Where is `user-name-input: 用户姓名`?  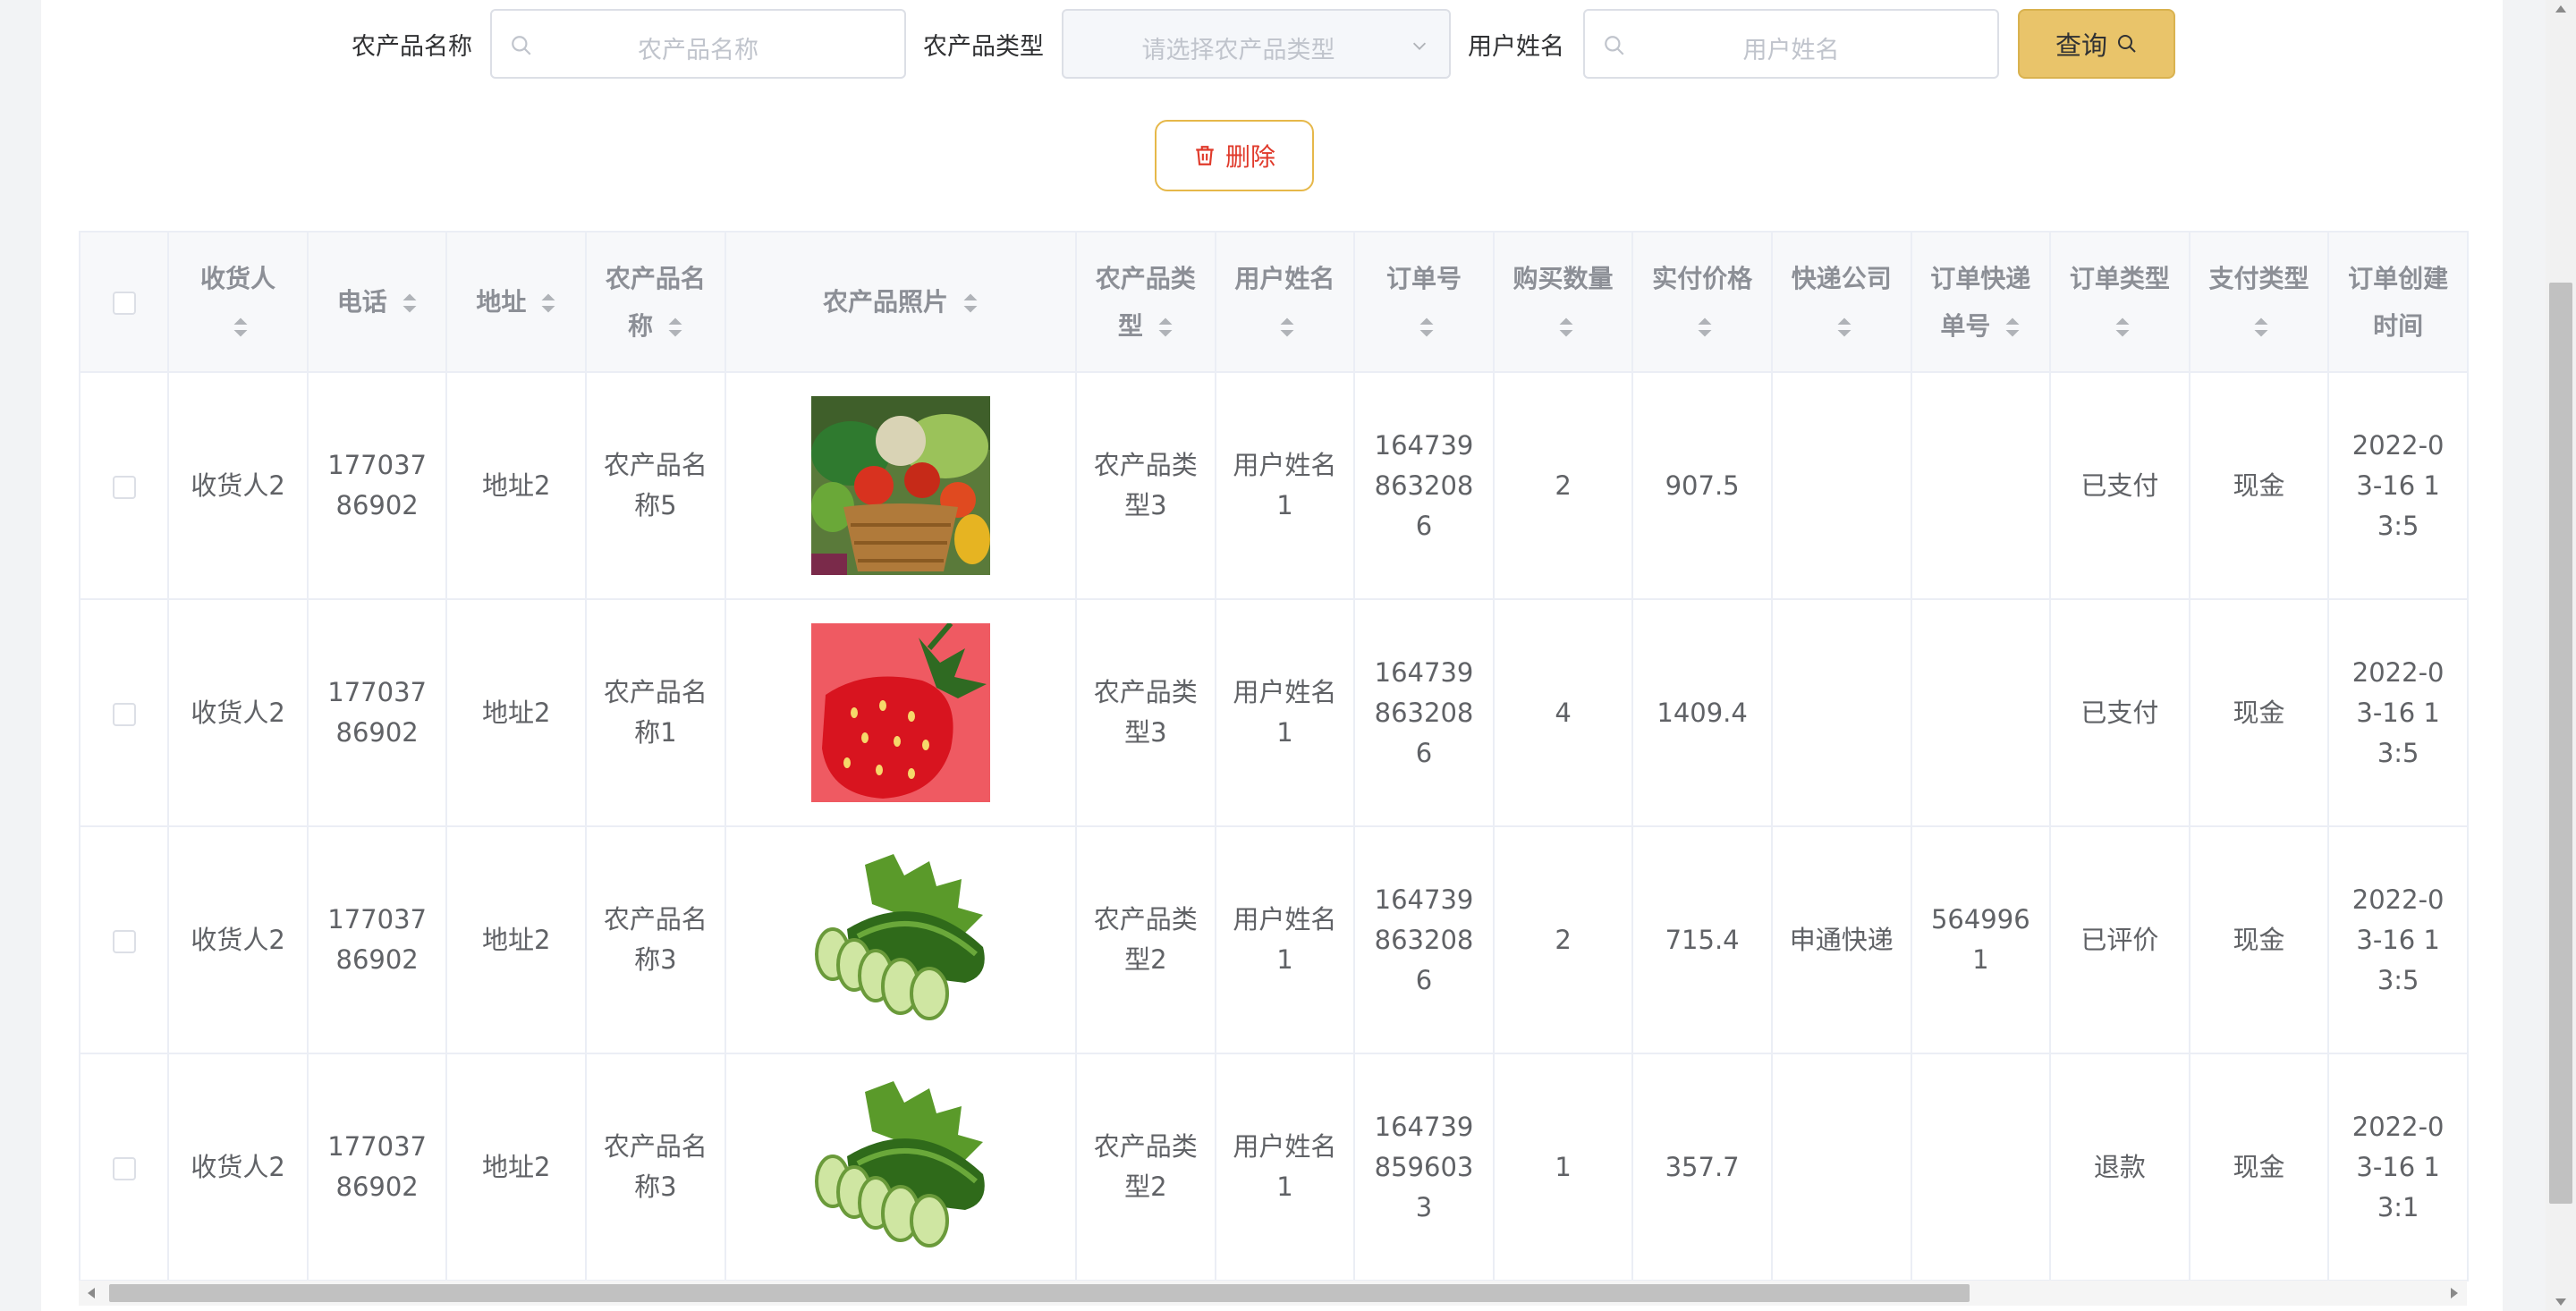
user-name-input: 用户姓名 is located at coordinates (1791, 44).